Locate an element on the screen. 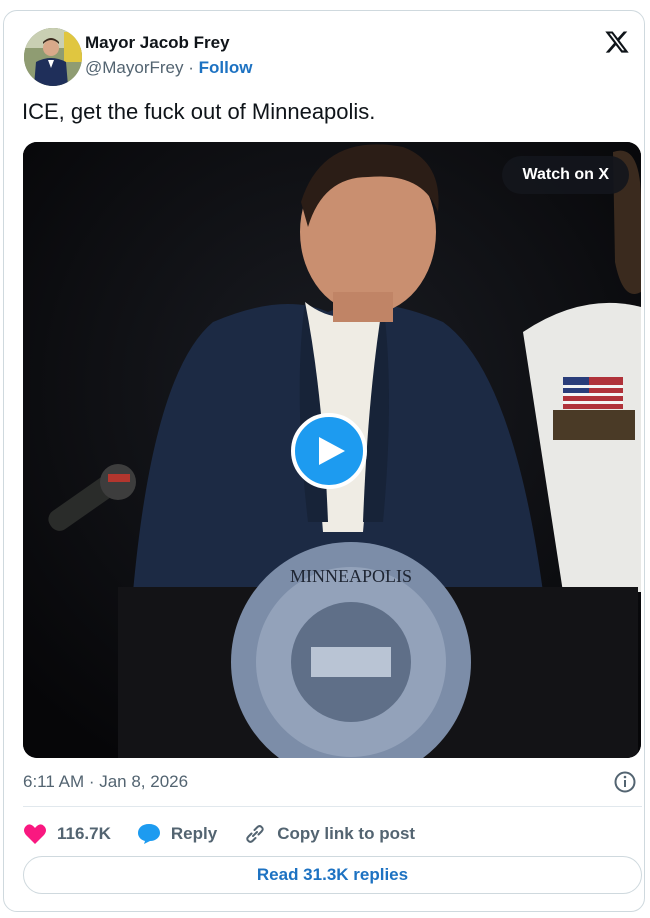 This screenshot has height=918, width=650. copy-link-label: Copy link to post is located at coordinates (346, 833).